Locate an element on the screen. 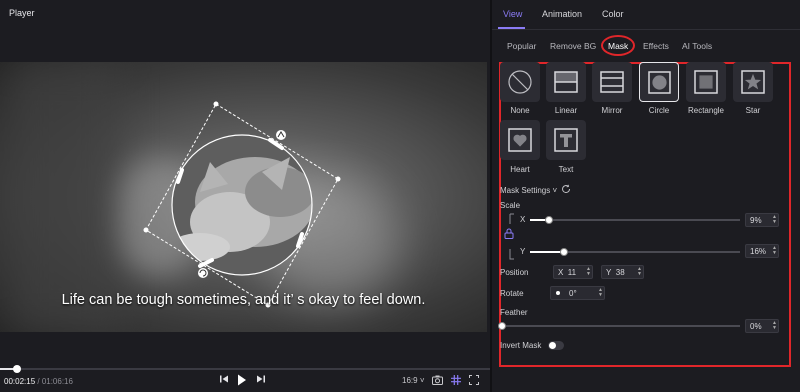 The image size is (800, 392). rotate-label: Rotate is located at coordinates (512, 293).